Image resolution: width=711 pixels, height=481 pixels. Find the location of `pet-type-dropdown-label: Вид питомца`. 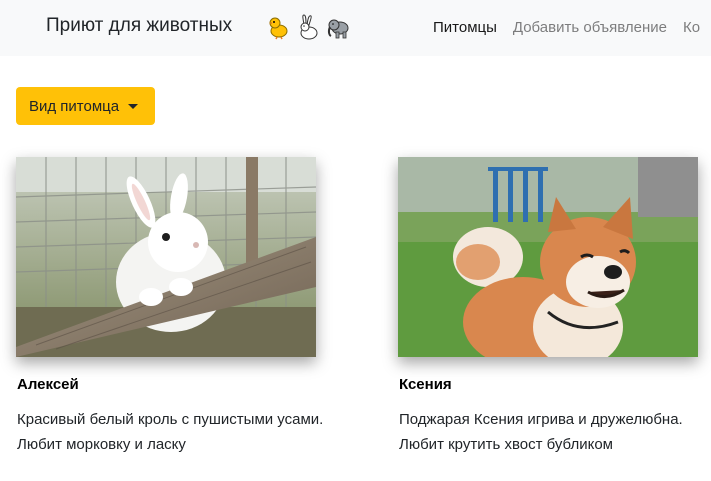

pet-type-dropdown-label: Вид питомца is located at coordinates (74, 106).